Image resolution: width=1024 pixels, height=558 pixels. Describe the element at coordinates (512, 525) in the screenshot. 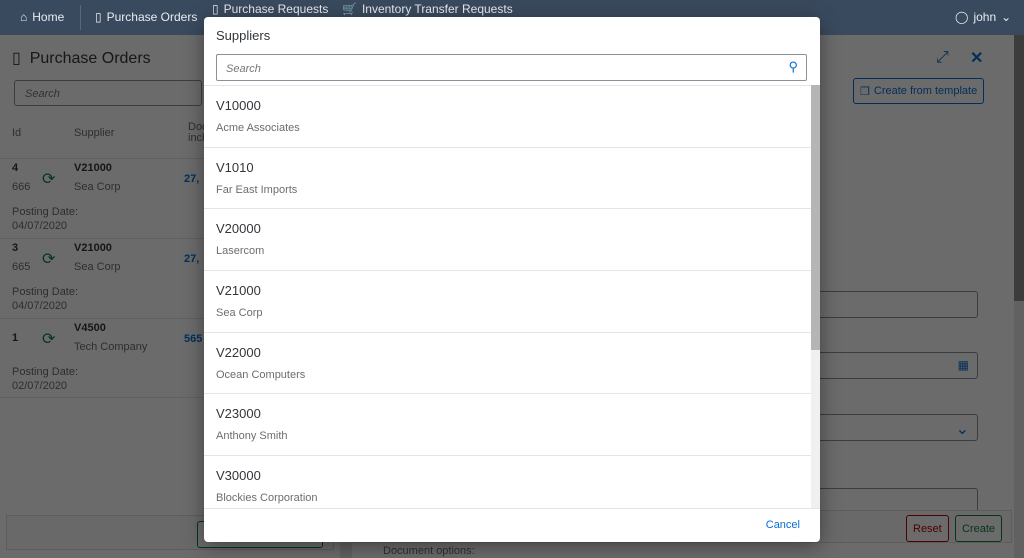

I see `dialog-footer: Cancel` at that location.